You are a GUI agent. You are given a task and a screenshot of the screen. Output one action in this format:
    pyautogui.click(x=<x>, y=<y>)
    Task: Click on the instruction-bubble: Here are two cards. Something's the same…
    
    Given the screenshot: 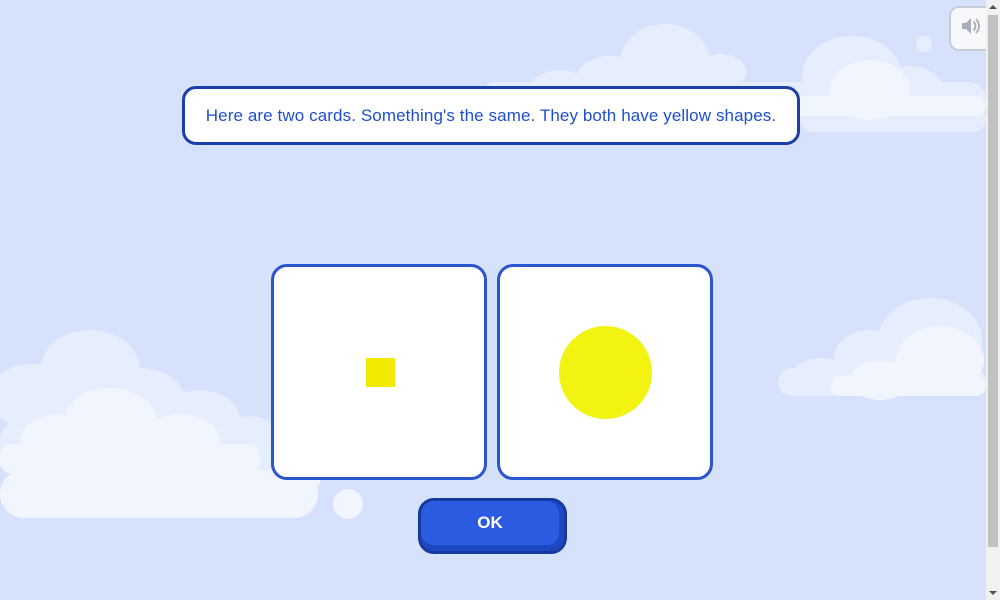 What is the action you would take?
    pyautogui.click(x=491, y=115)
    